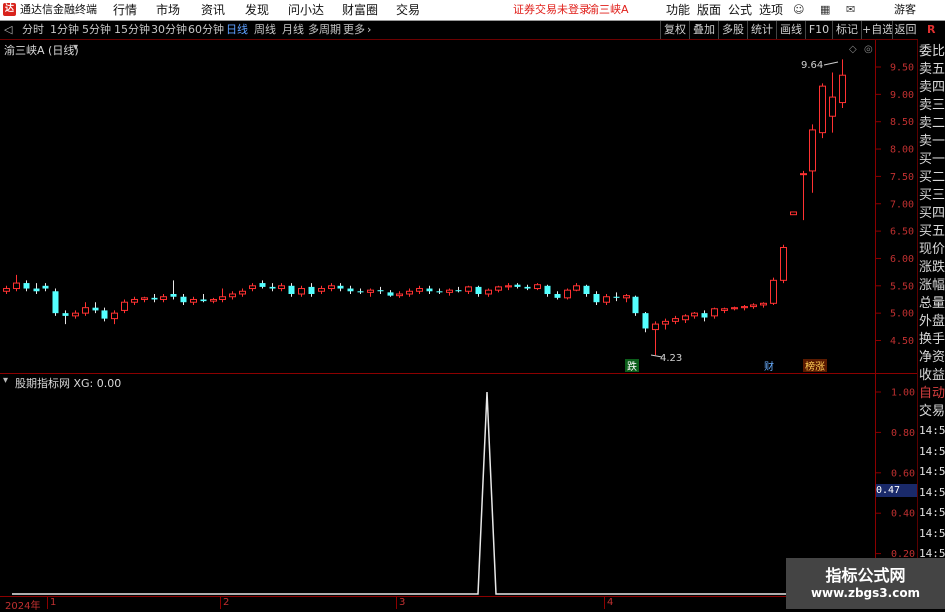  Describe the element at coordinates (213, 10) in the screenshot. I see `menu-zixun: 资讯` at that location.